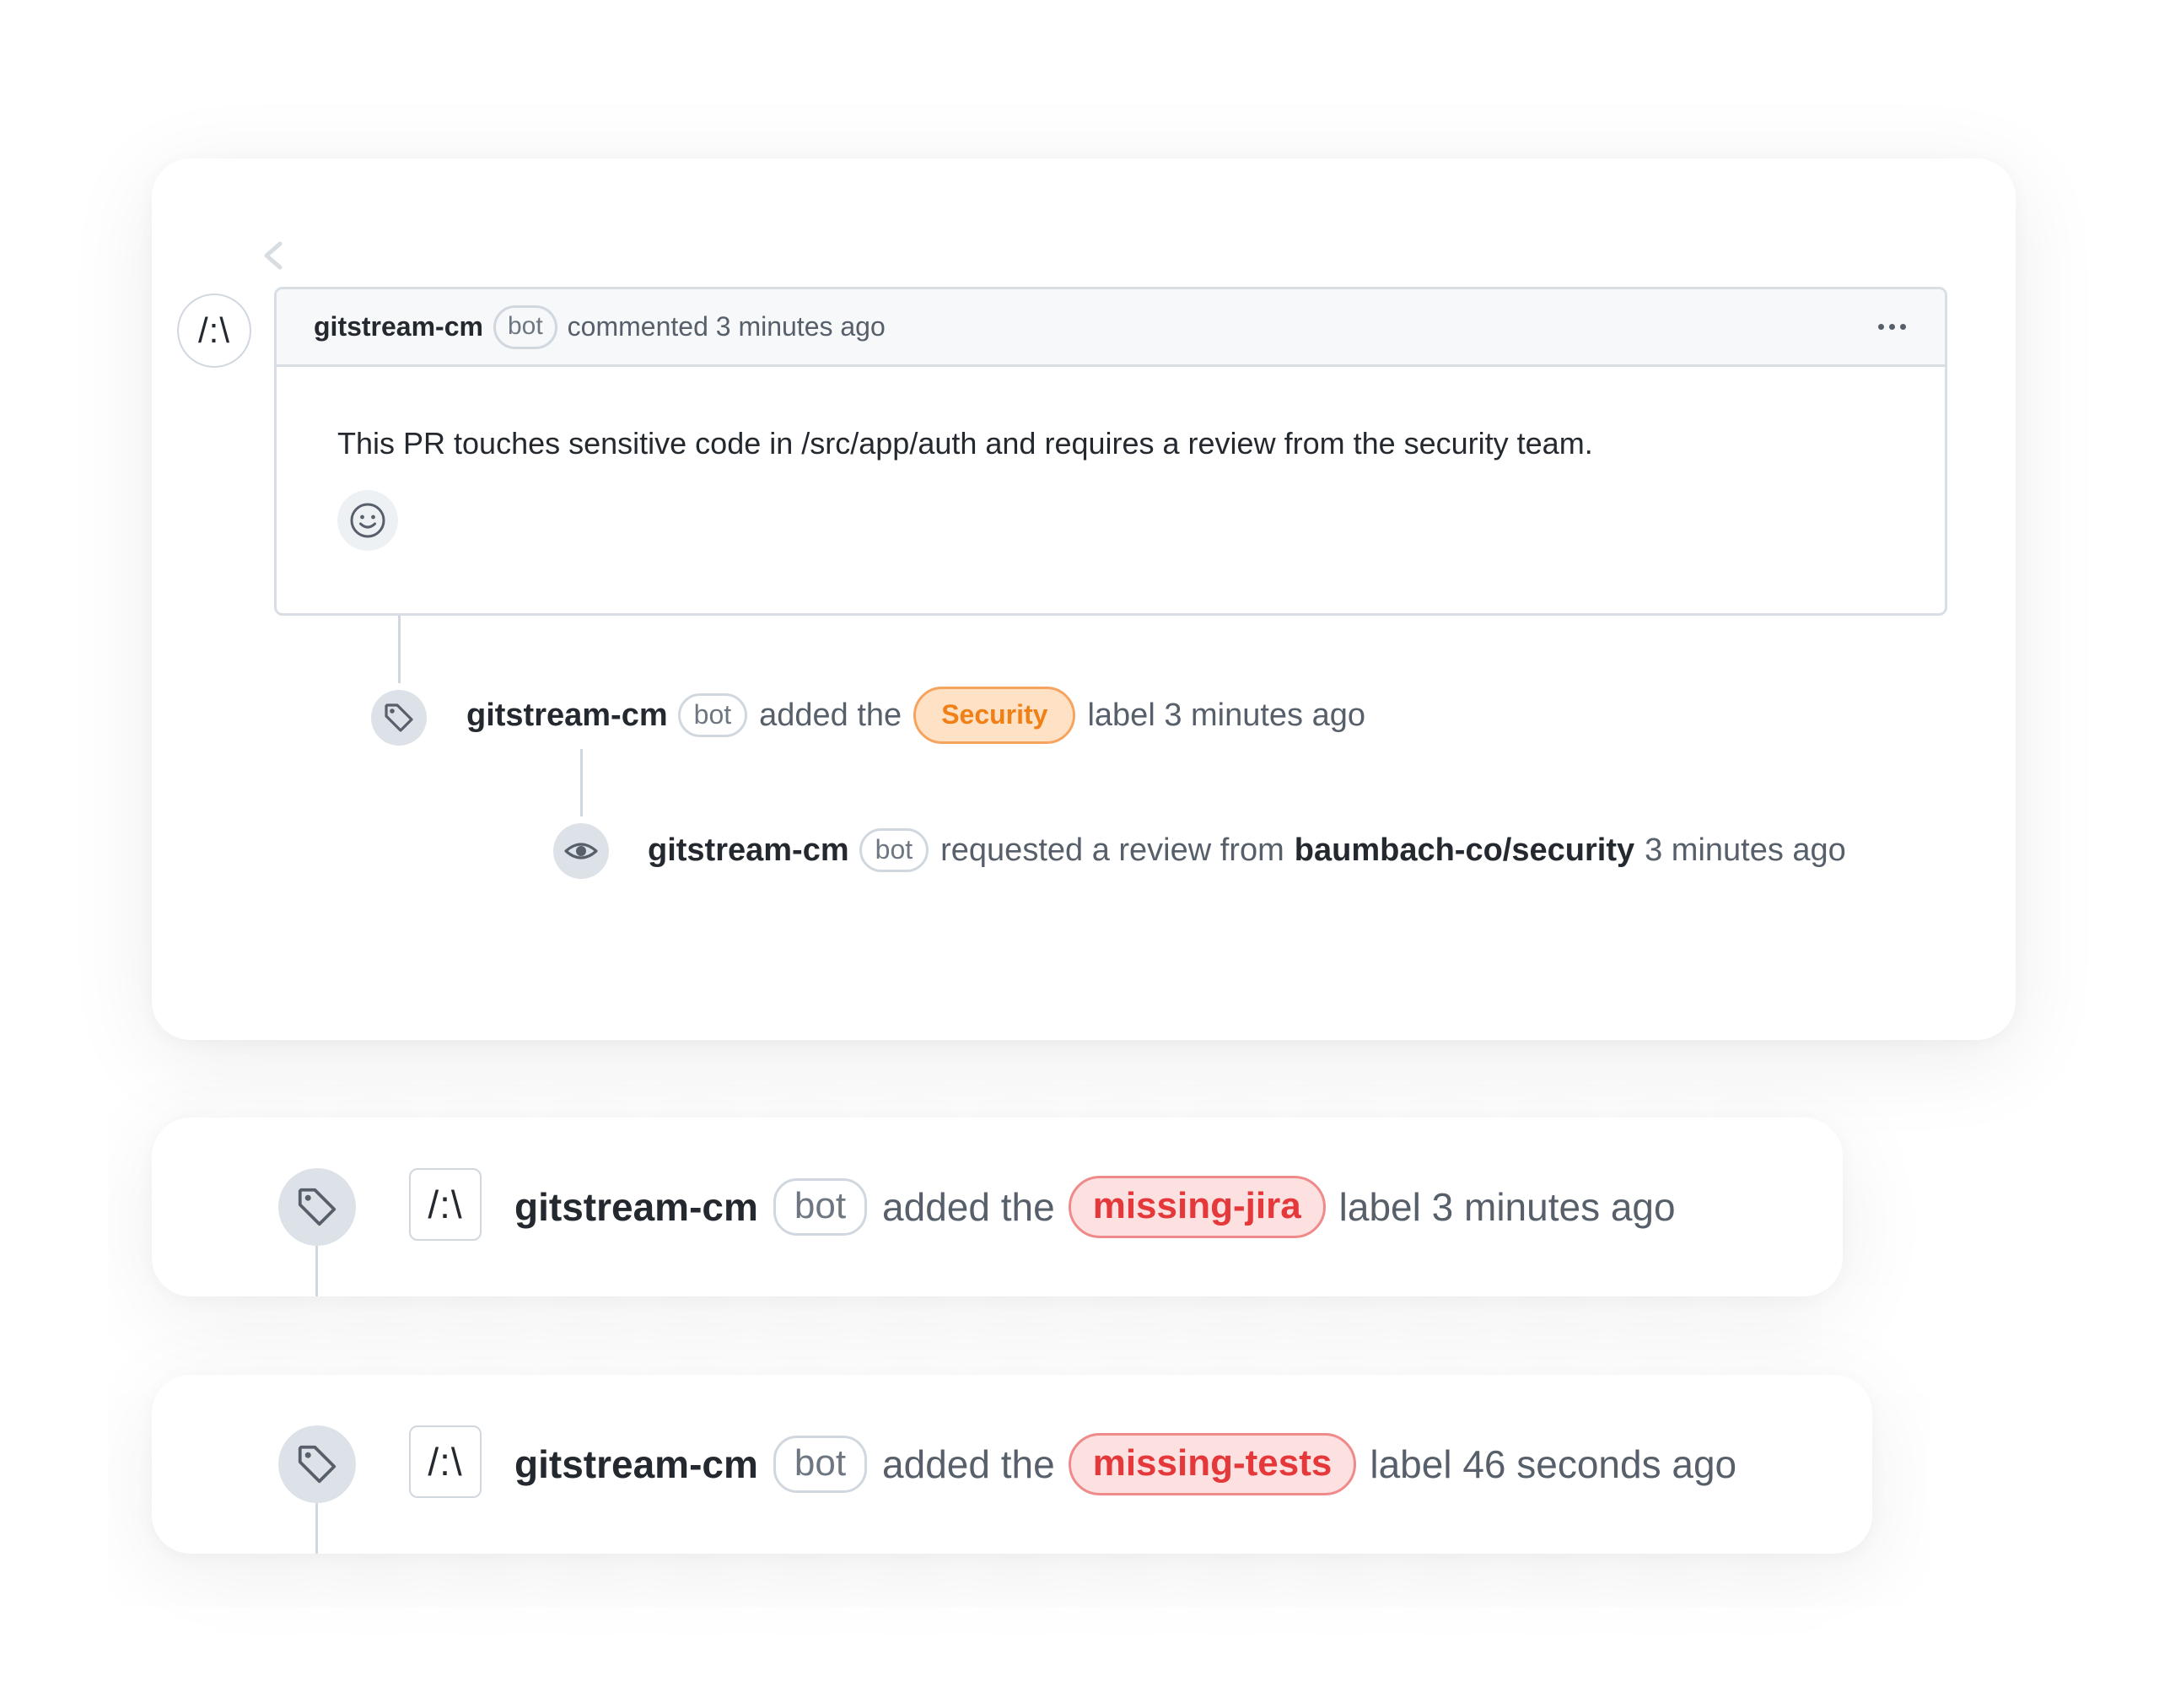 This screenshot has width=2159, height=1708. What do you see at coordinates (1892, 327) in the screenshot?
I see `kebab-icon` at bounding box center [1892, 327].